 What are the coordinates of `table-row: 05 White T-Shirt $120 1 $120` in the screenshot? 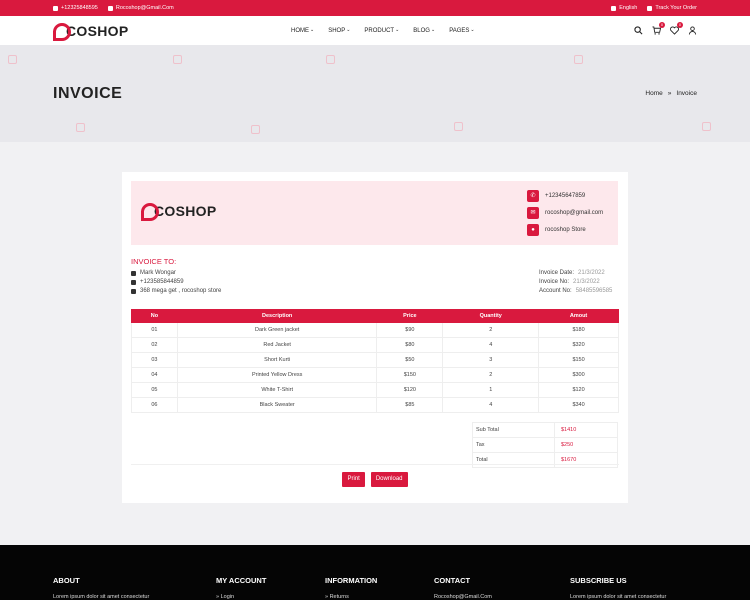 It's located at (375, 390).